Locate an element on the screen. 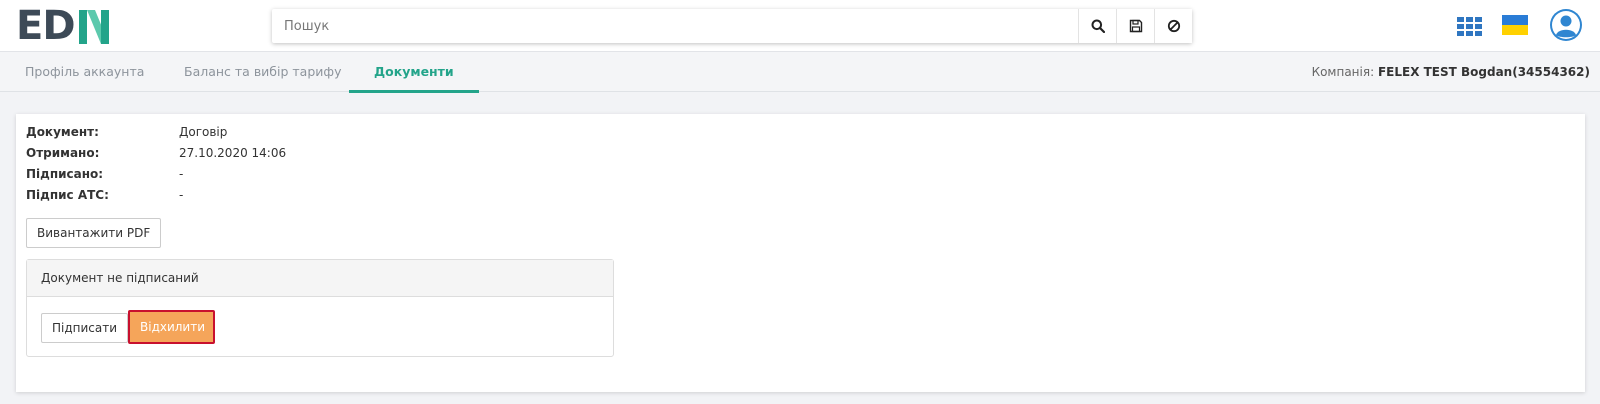 Image resolution: width=1600 pixels, height=404 pixels. edin-logo: ED is located at coordinates (66, 26).